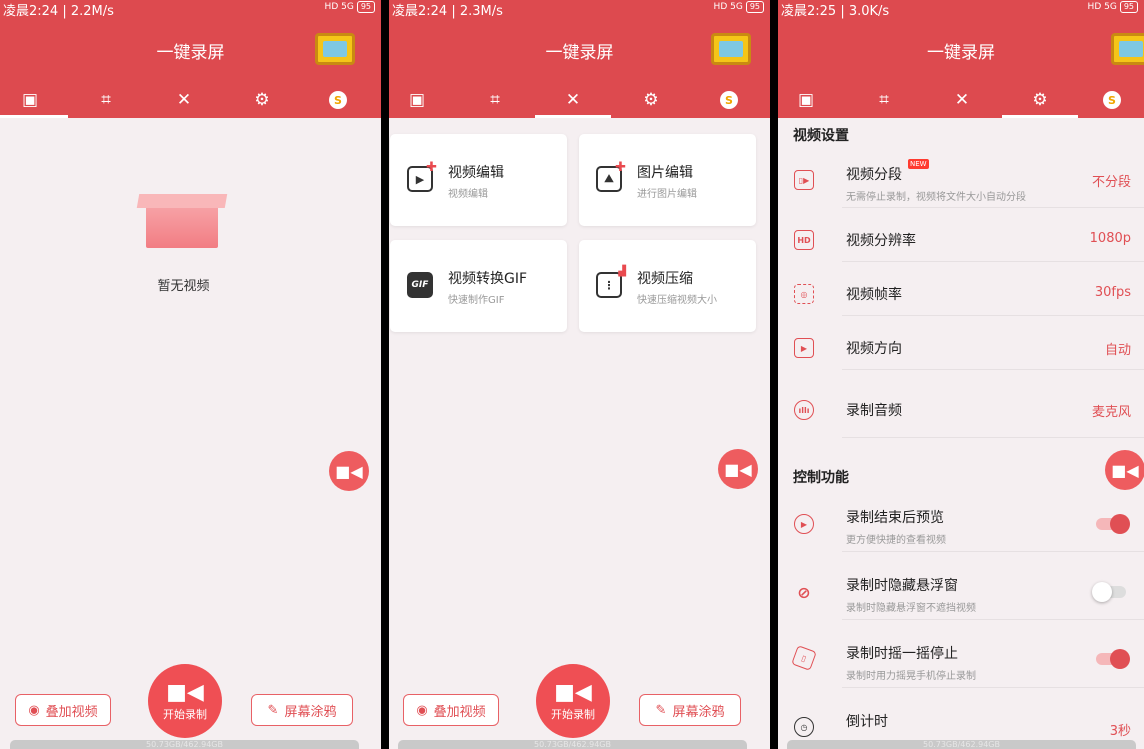 The image size is (1144, 749). Describe the element at coordinates (1112, 292) in the screenshot. I see `setting-value: 30fps` at that location.